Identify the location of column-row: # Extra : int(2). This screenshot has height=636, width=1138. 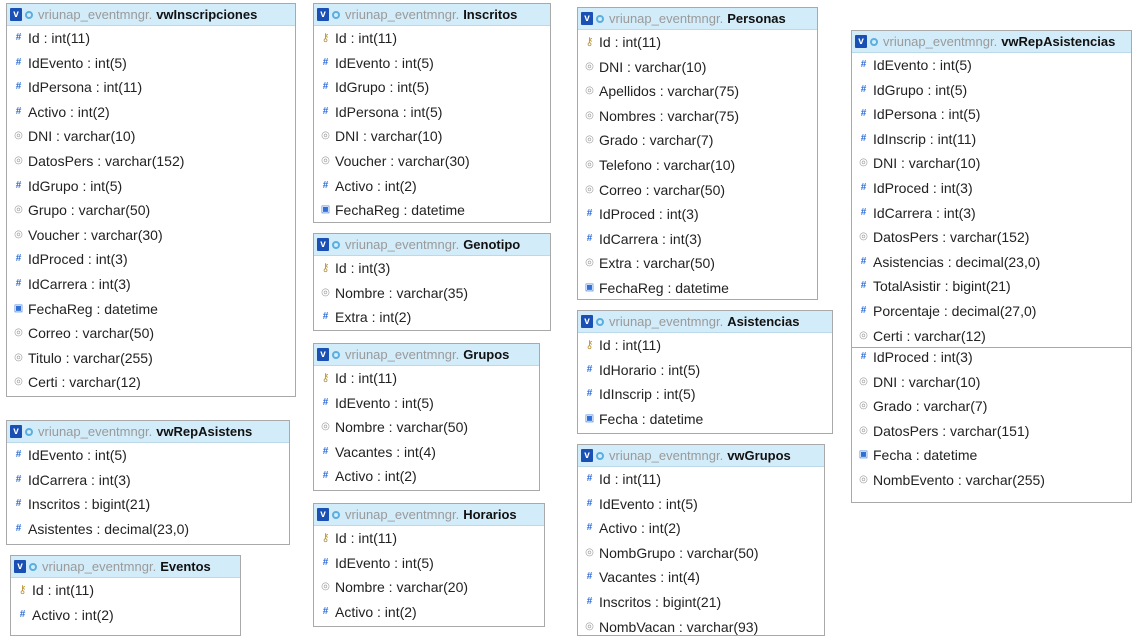
(432, 317).